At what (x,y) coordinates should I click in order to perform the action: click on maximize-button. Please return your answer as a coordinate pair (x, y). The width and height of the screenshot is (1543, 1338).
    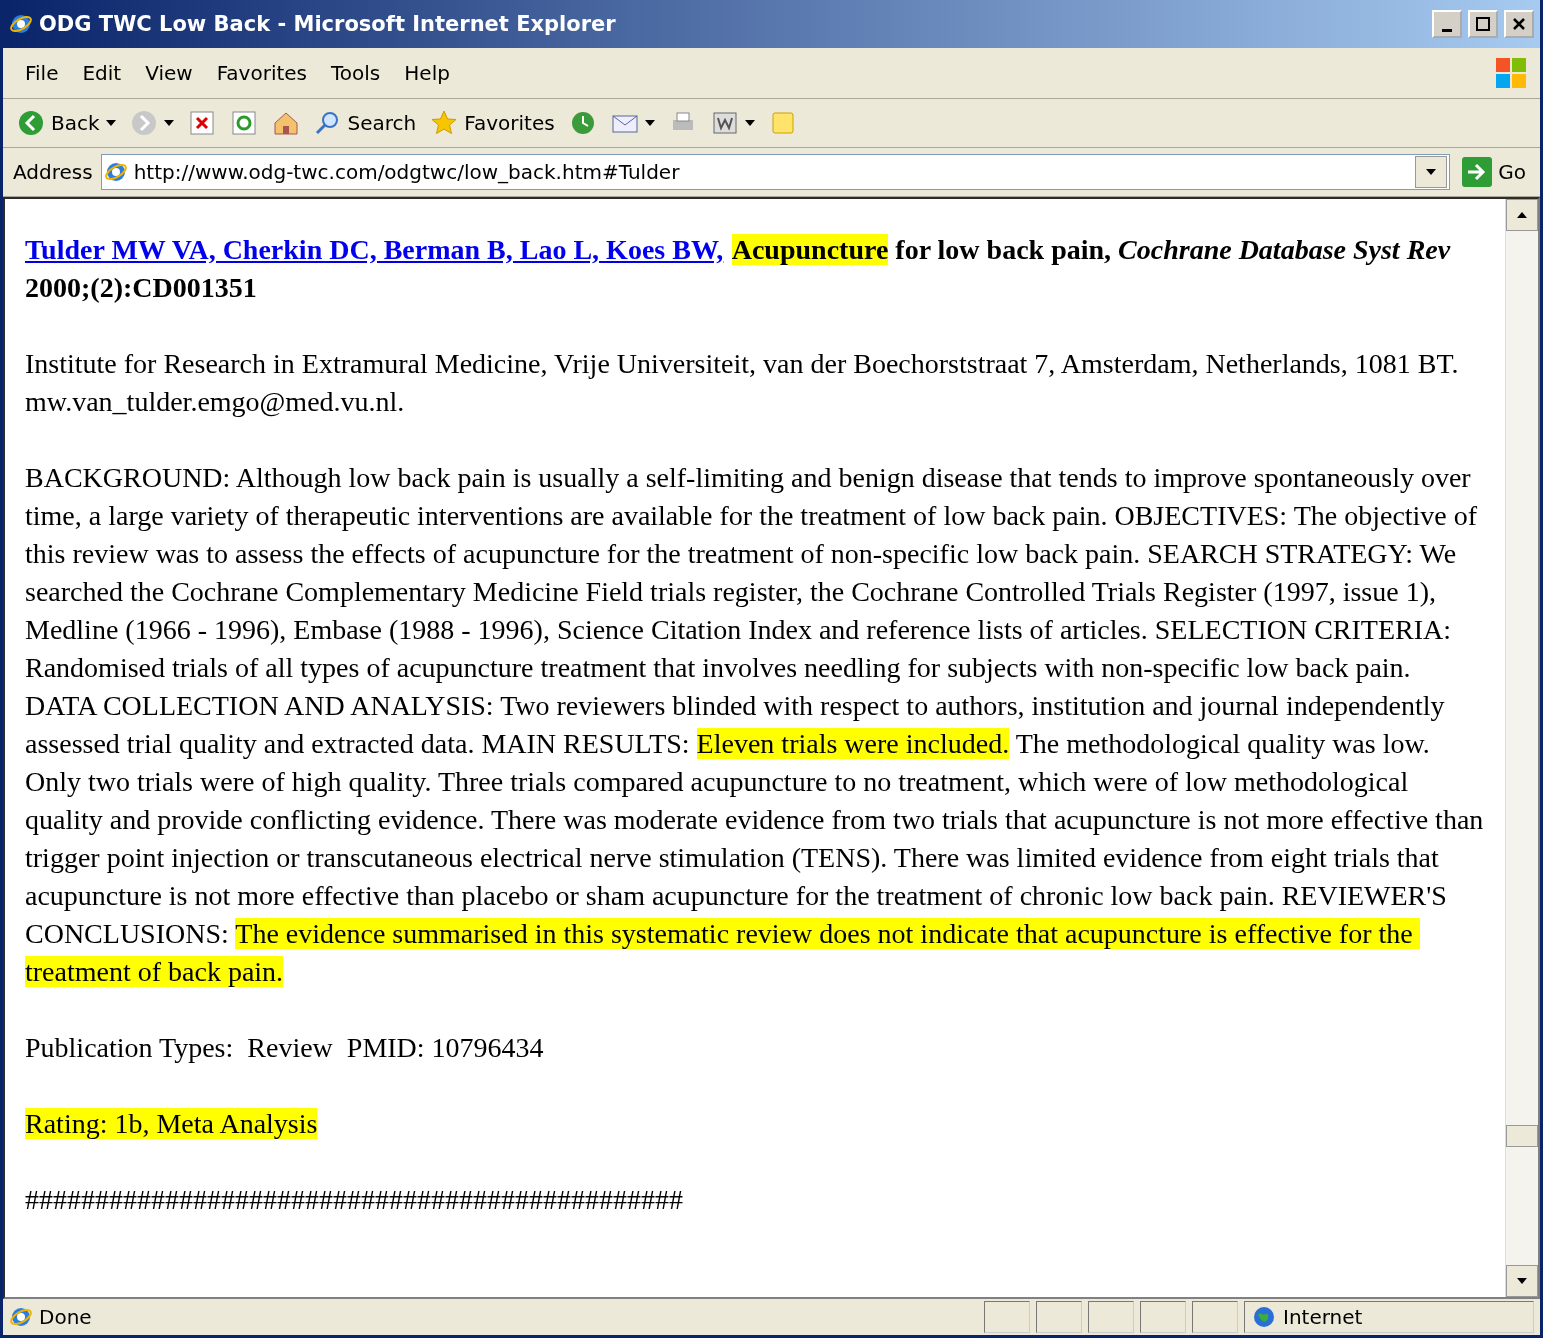
    Looking at the image, I should click on (1483, 24).